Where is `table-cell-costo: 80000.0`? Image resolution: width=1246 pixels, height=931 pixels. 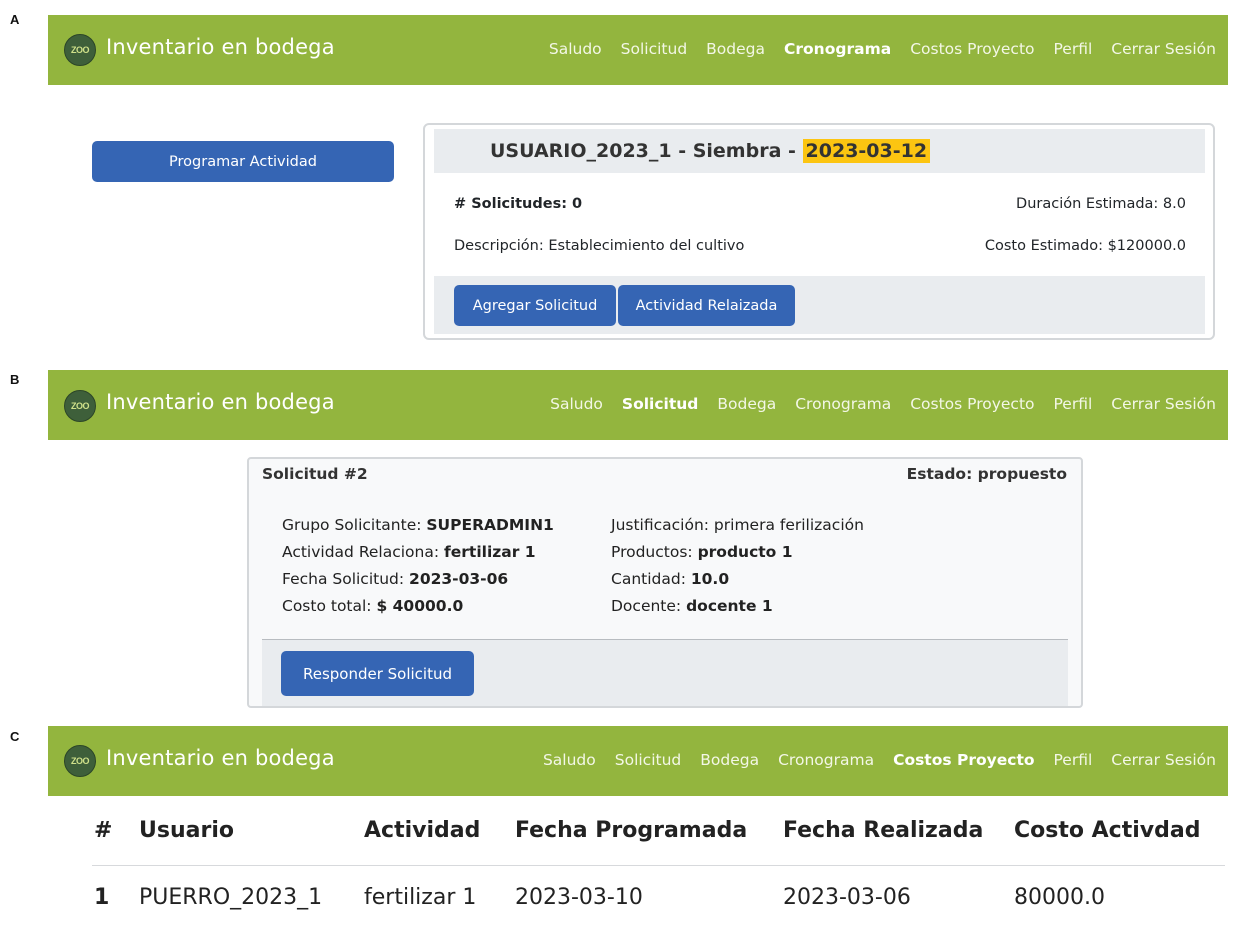 table-cell-costo: 80000.0 is located at coordinates (1059, 897).